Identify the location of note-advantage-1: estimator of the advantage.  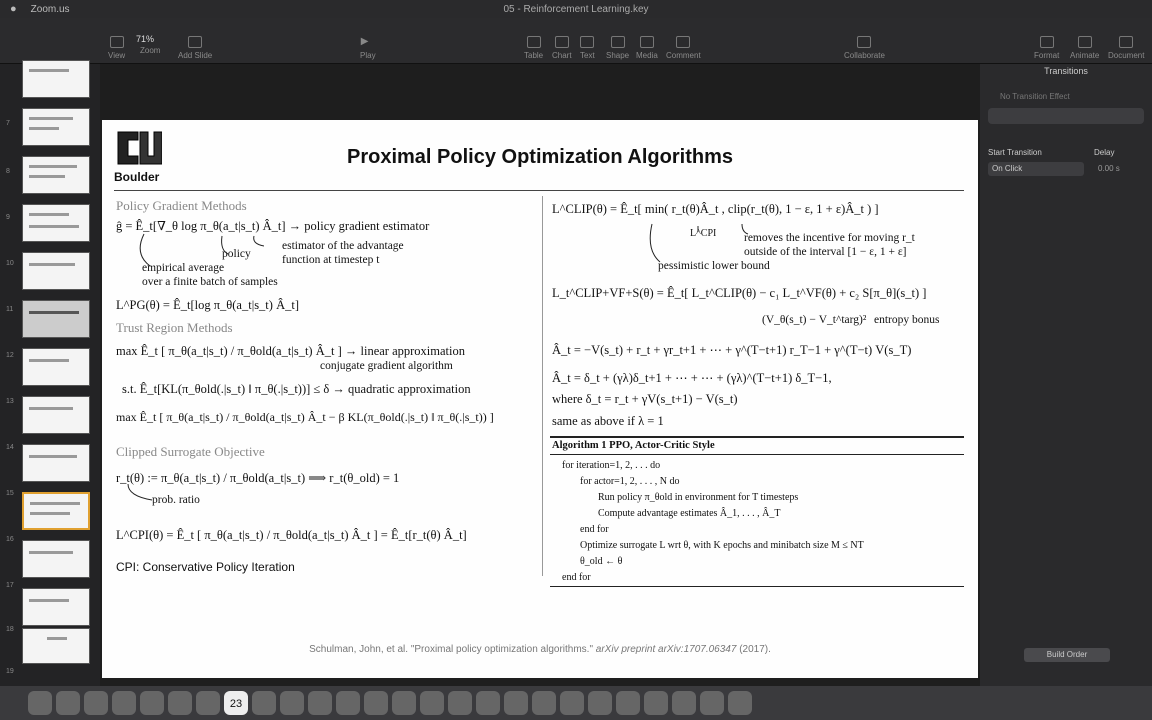
(343, 246).